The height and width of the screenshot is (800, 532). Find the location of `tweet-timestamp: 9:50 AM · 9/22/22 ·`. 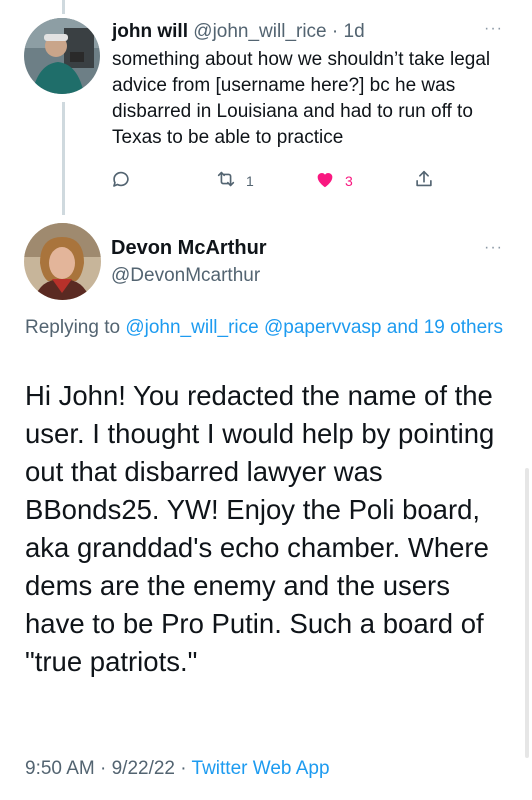

tweet-timestamp: 9:50 AM · 9/22/22 · is located at coordinates (108, 768).